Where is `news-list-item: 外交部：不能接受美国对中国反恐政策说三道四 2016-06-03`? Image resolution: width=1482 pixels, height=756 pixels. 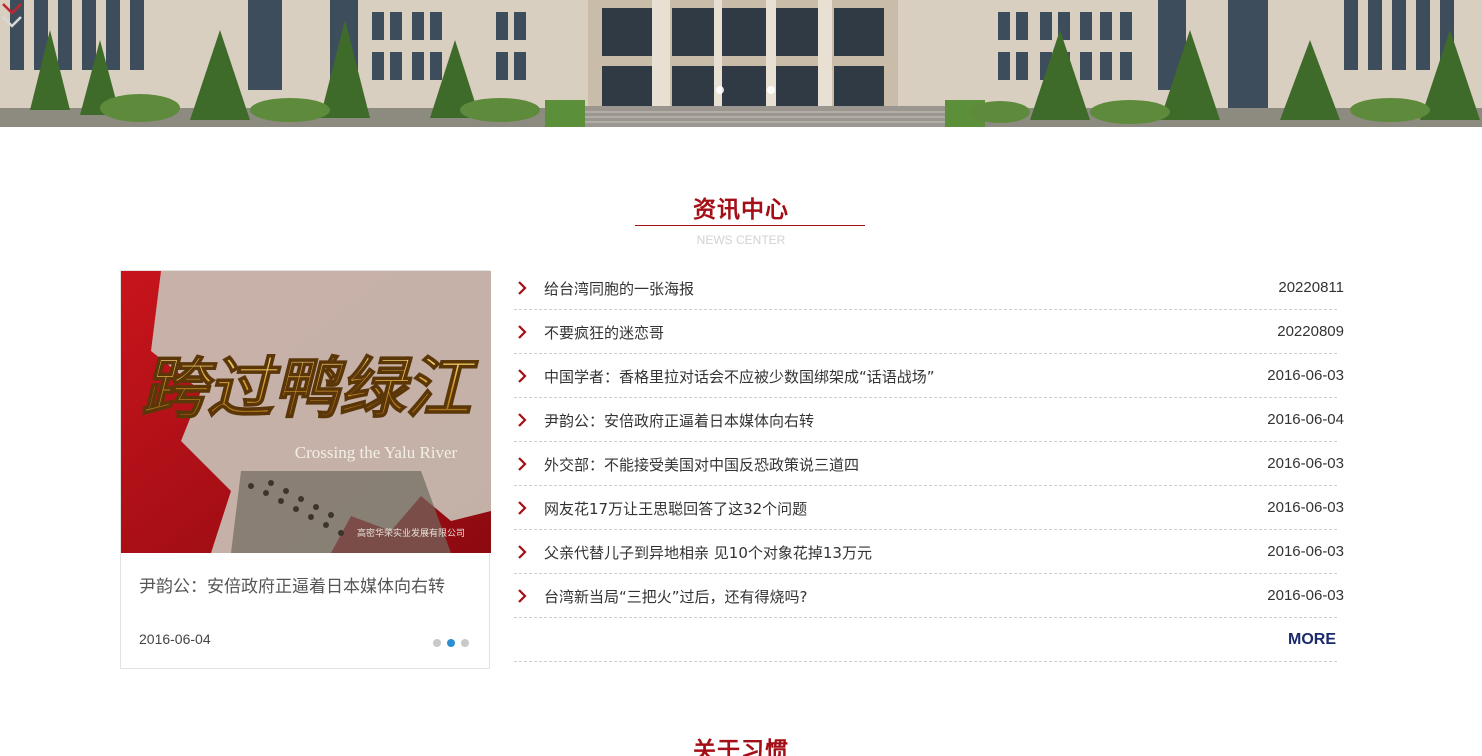
news-list-item: 外交部：不能接受美国对中国反恐政策说三道四 2016-06-03 is located at coordinates (929, 464).